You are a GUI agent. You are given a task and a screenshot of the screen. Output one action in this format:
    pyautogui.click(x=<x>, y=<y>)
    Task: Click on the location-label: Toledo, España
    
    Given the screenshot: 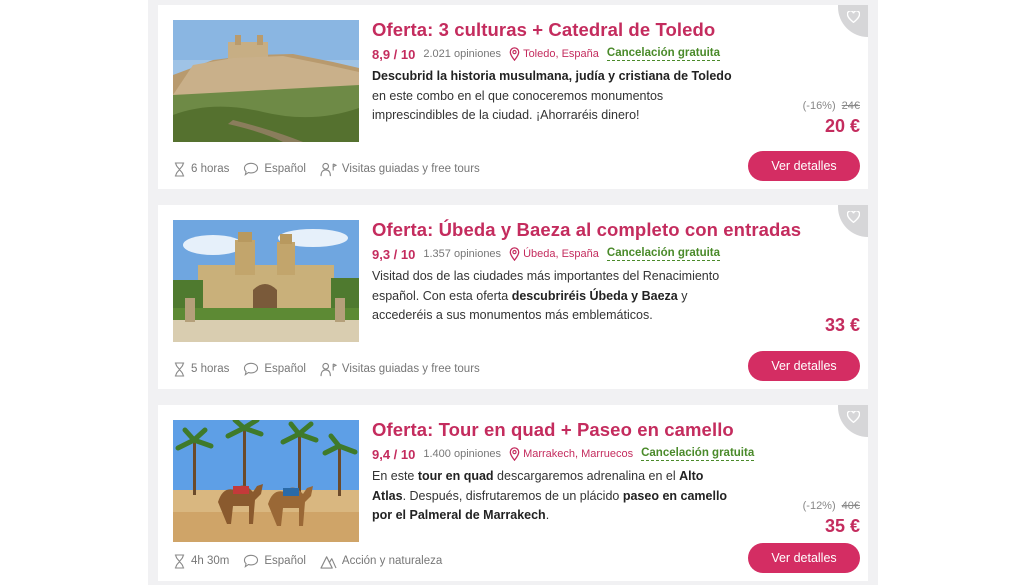 What is the action you would take?
    pyautogui.click(x=561, y=54)
    